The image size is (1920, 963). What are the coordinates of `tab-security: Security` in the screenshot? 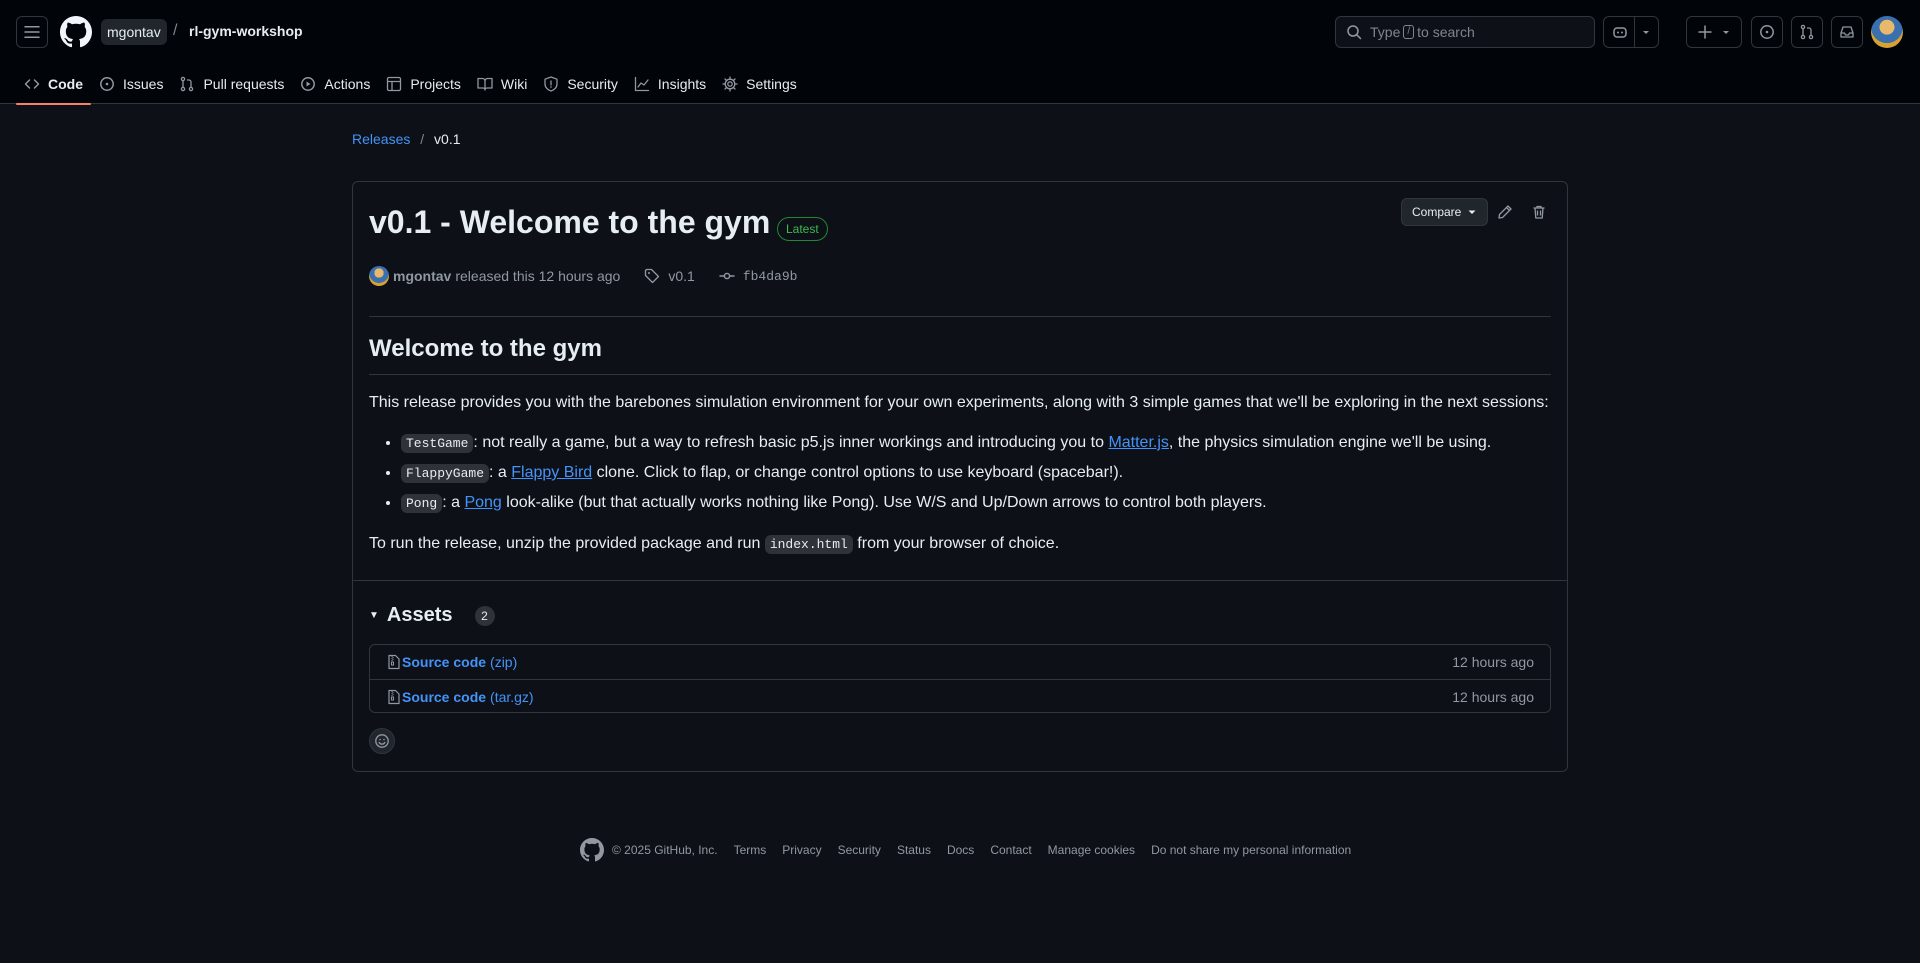 It's located at (580, 84).